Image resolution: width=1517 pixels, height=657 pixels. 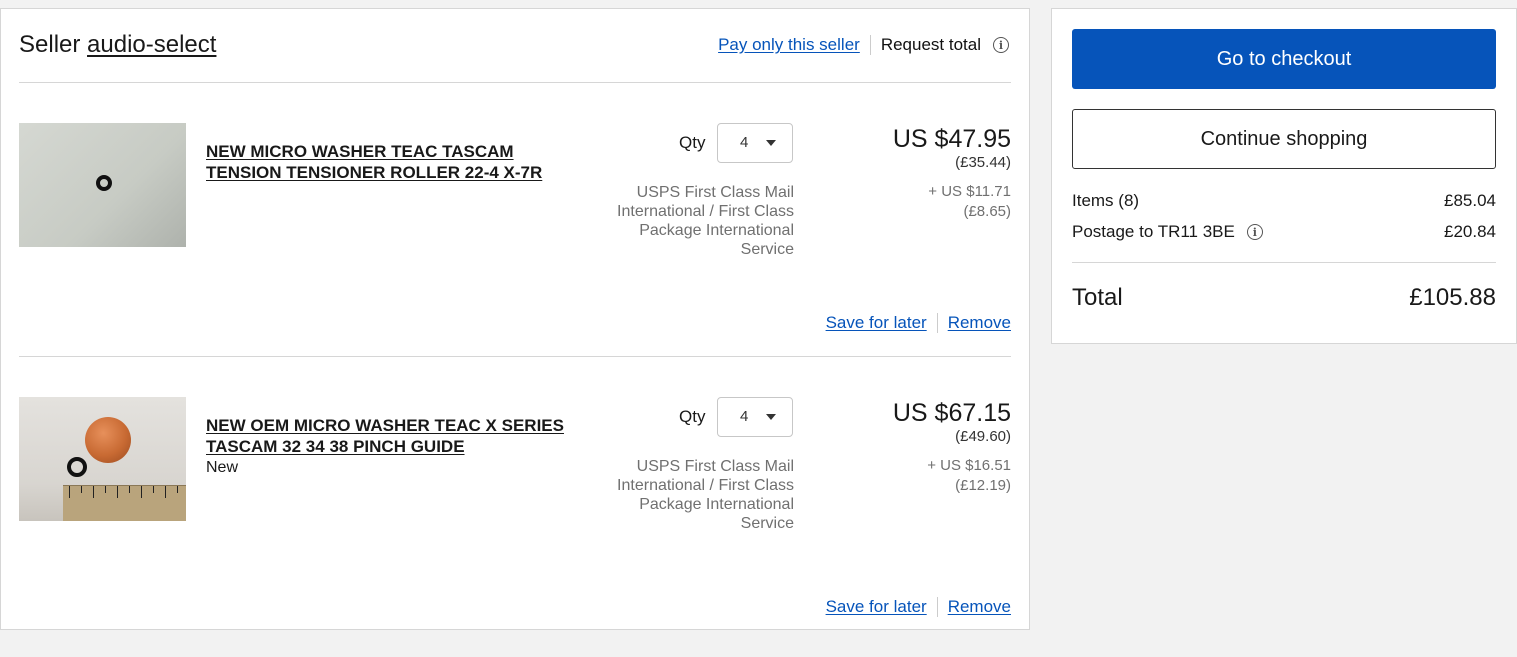 What do you see at coordinates (1284, 139) in the screenshot?
I see `continue-shopping-button: Continue shopping` at bounding box center [1284, 139].